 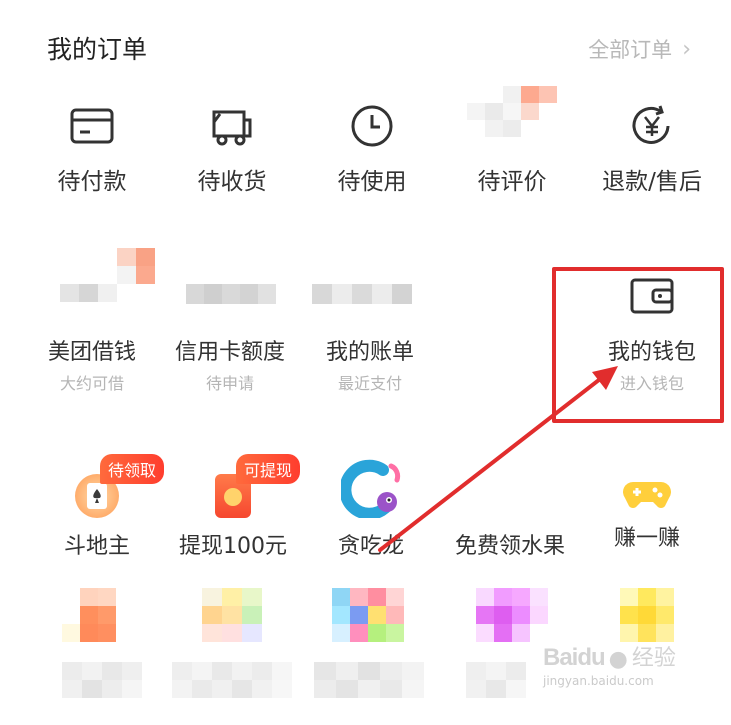 I want to click on watermark-brand: Baidu, so click(x=574, y=657).